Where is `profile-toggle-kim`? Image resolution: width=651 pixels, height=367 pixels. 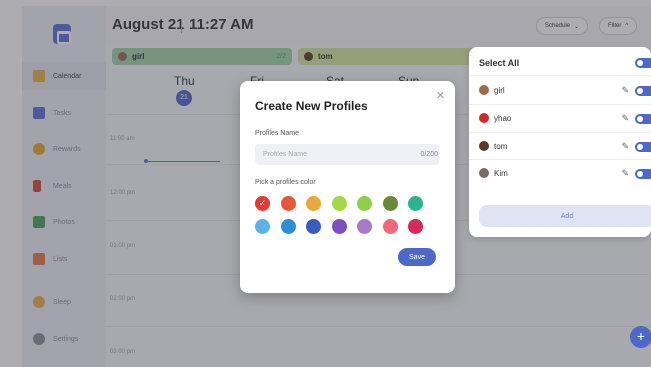
profile-toggle-kim is located at coordinates (643, 174).